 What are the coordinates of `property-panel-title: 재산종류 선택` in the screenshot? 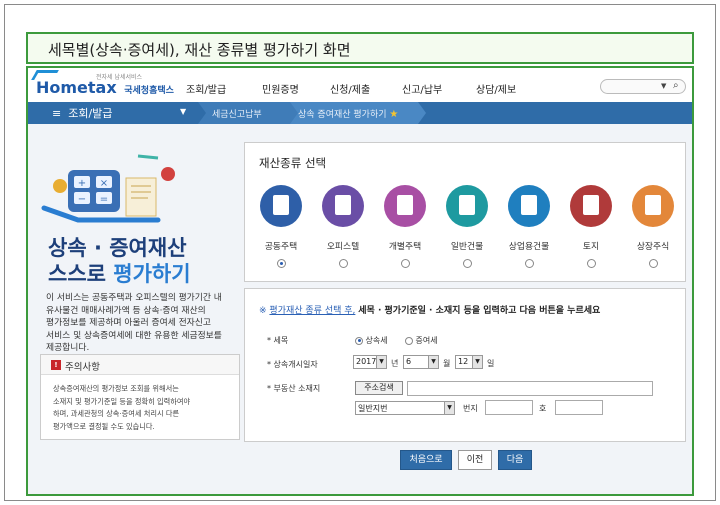 It's located at (293, 163).